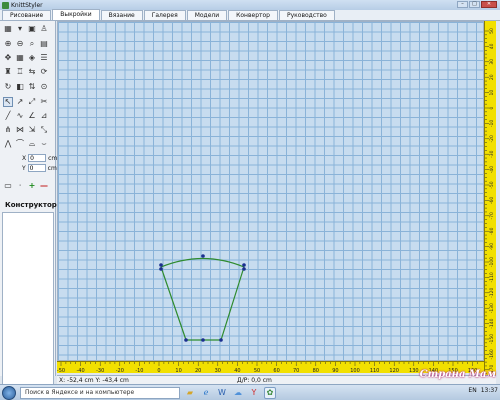  I want to click on maximize-button: □, so click(474, 4).